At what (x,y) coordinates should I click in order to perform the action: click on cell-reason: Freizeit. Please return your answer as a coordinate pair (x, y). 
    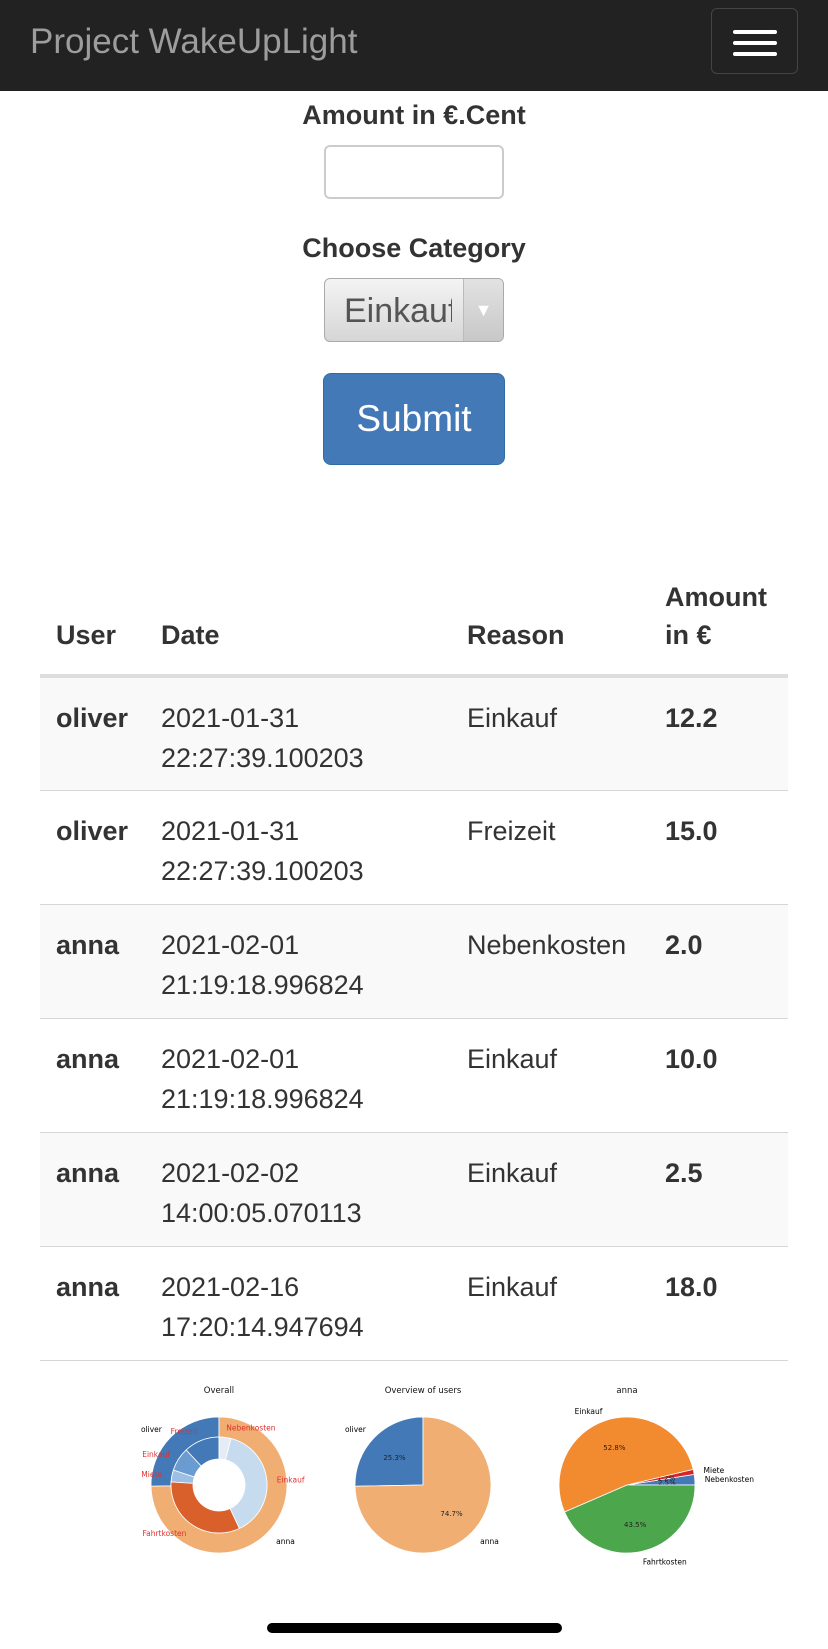
    Looking at the image, I should click on (550, 847).